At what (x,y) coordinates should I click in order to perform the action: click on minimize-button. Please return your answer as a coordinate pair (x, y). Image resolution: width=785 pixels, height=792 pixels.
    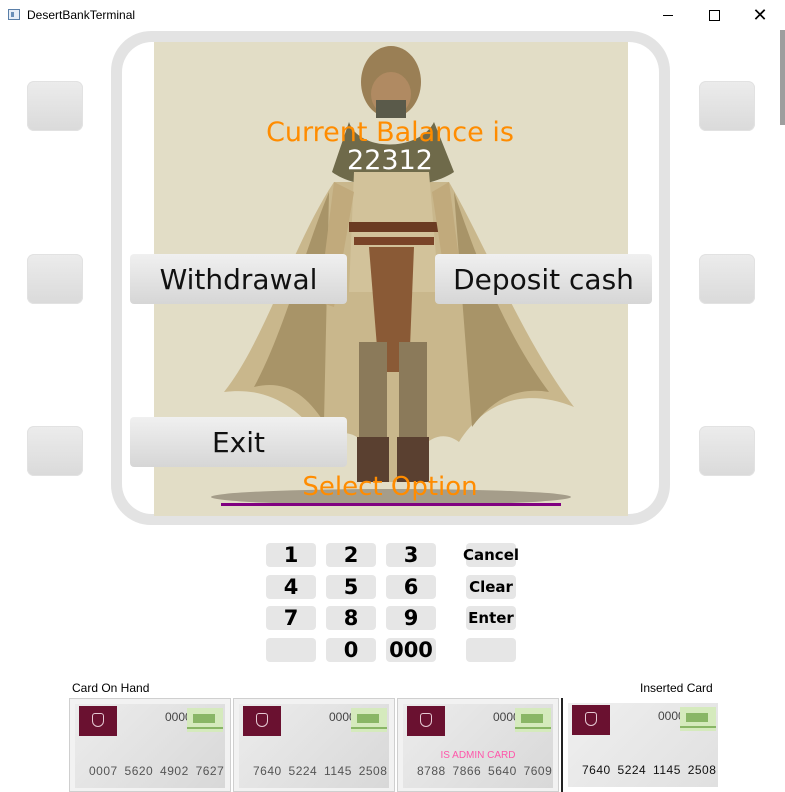
    Looking at the image, I should click on (668, 15).